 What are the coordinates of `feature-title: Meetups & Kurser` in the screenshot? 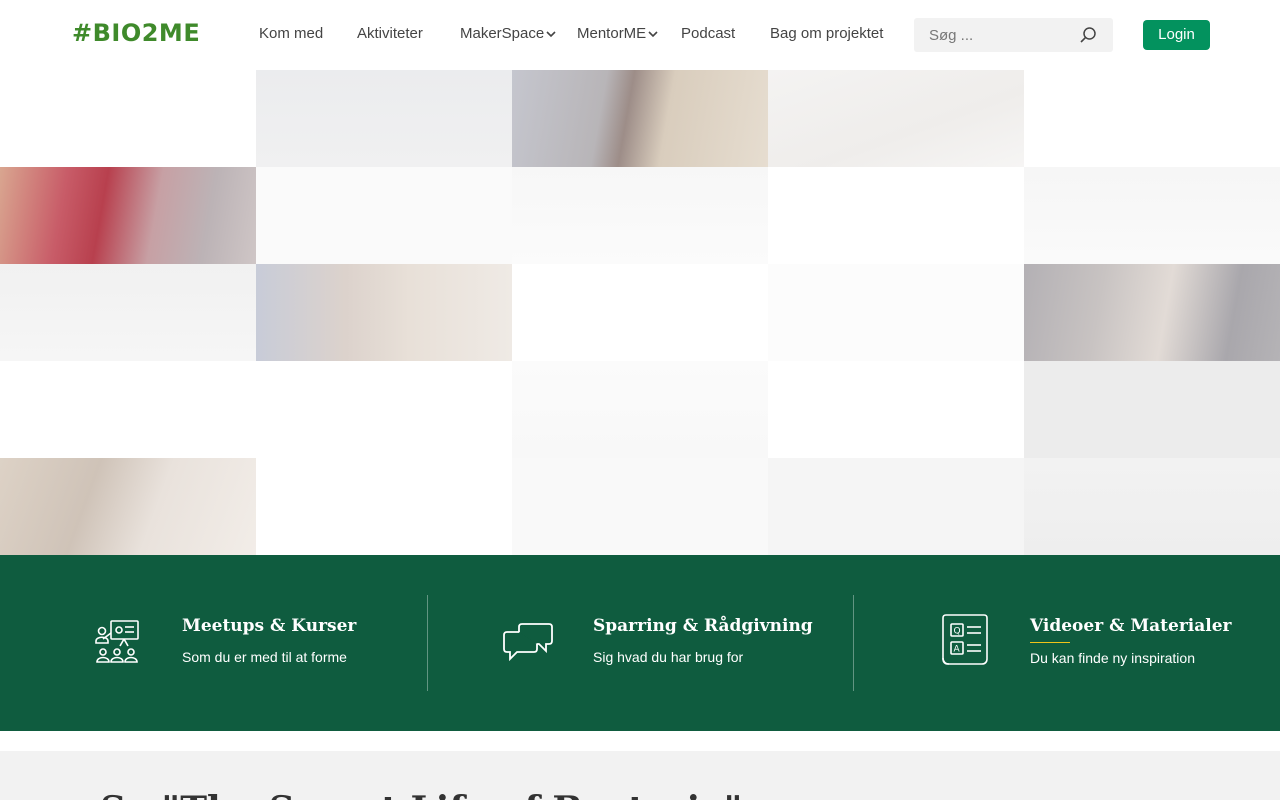 It's located at (269, 626).